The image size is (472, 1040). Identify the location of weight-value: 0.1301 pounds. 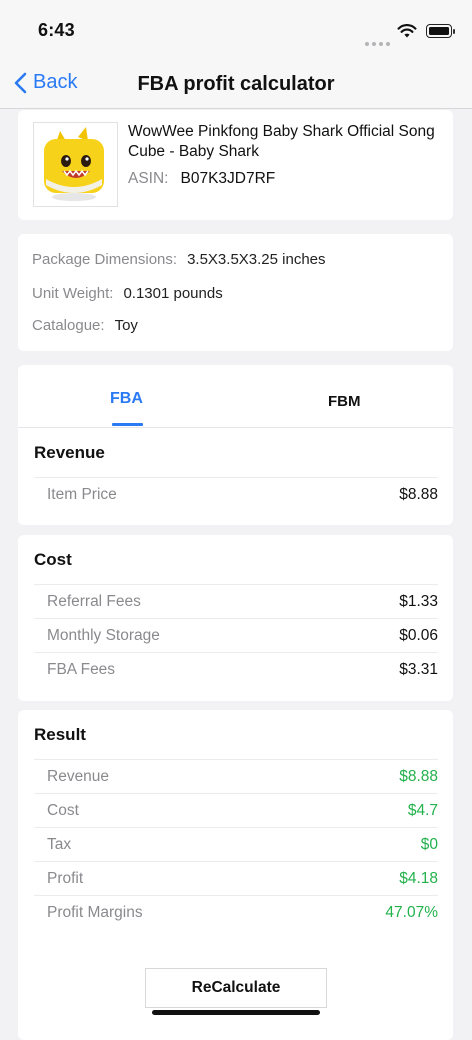
(173, 293).